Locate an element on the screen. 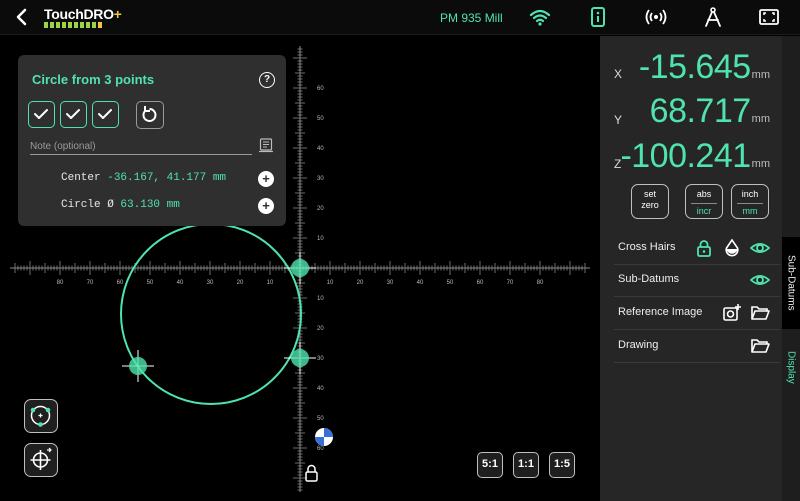  point-3-checkbox is located at coordinates (105, 114).